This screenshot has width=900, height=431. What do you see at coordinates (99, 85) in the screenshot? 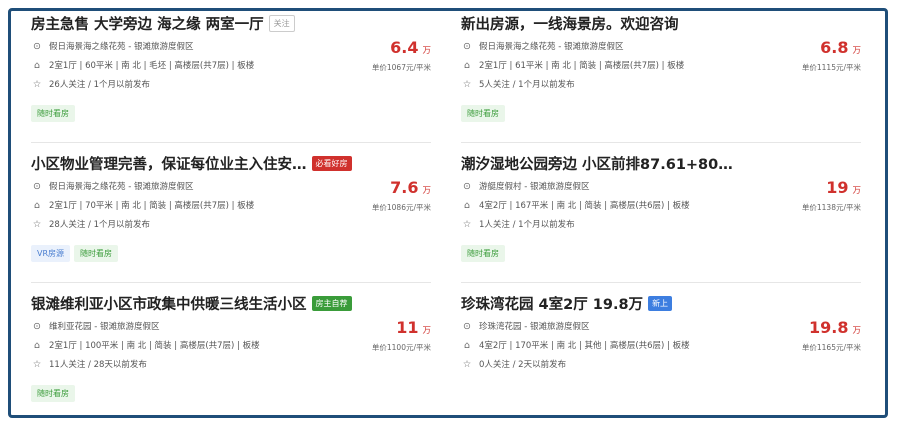
I see `followers-text: 26人关注 / 1个月以前发布` at bounding box center [99, 85].